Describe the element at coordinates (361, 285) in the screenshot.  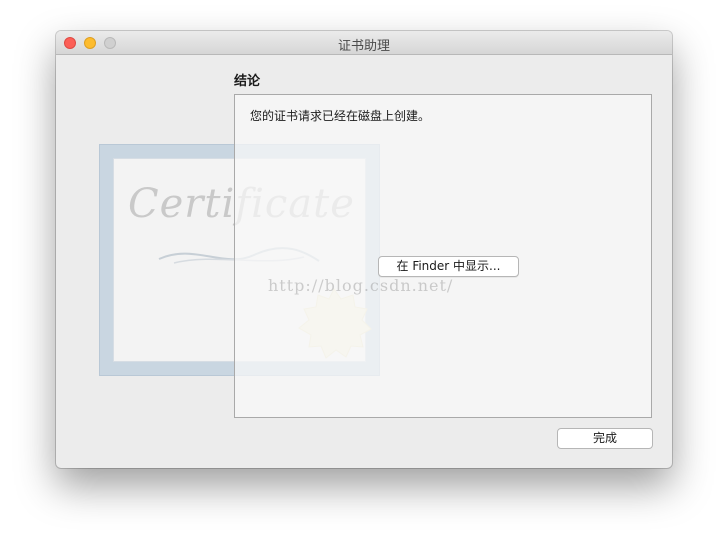
I see `watermark-text: http://blog.csdn.net/` at that location.